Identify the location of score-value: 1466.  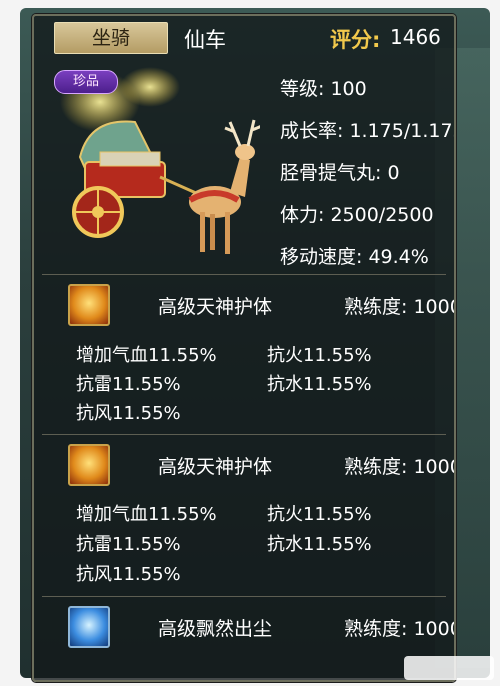
(415, 37).